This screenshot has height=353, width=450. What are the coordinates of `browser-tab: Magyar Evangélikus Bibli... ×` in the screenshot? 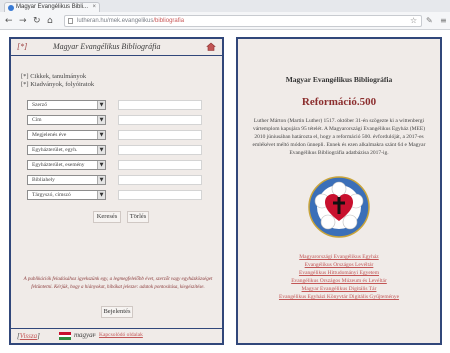 It's located at (52, 7).